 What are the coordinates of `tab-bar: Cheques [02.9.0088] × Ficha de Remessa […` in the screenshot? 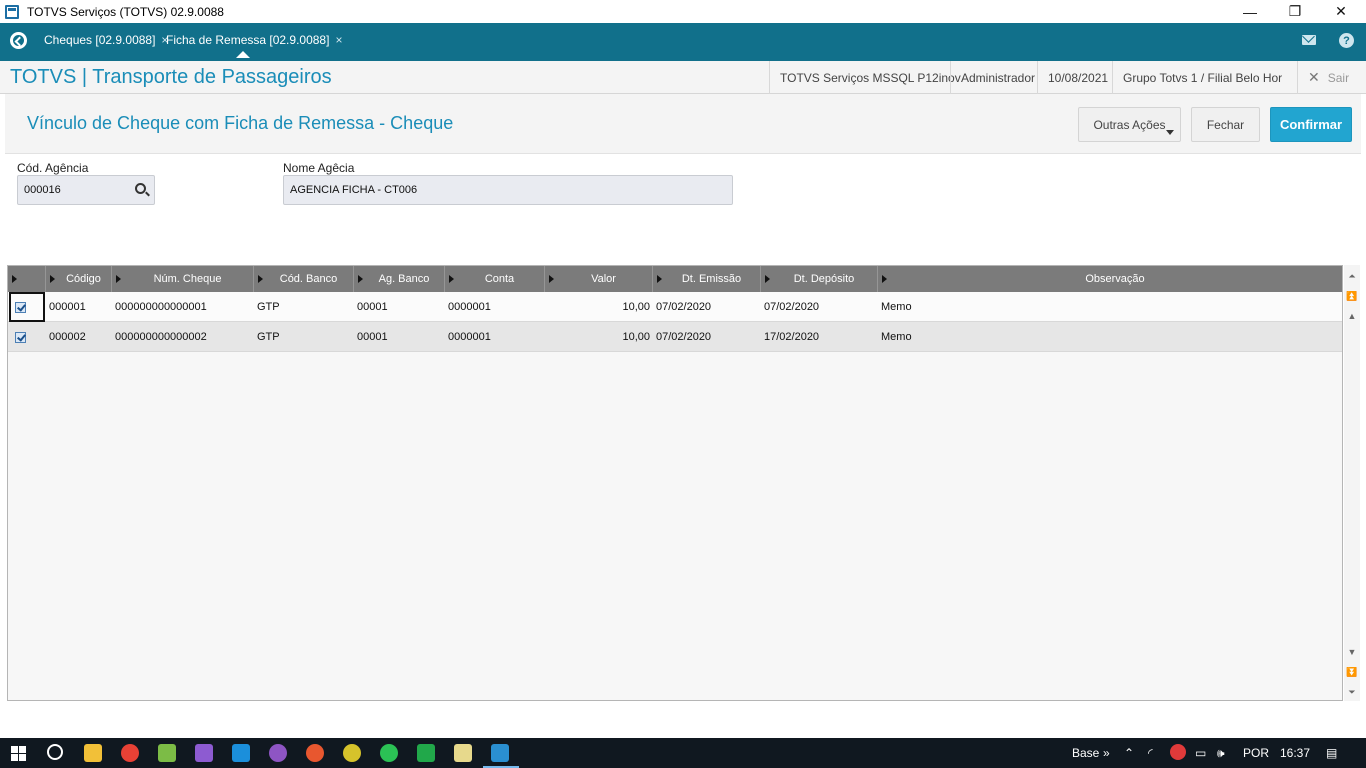 It's located at (683, 42).